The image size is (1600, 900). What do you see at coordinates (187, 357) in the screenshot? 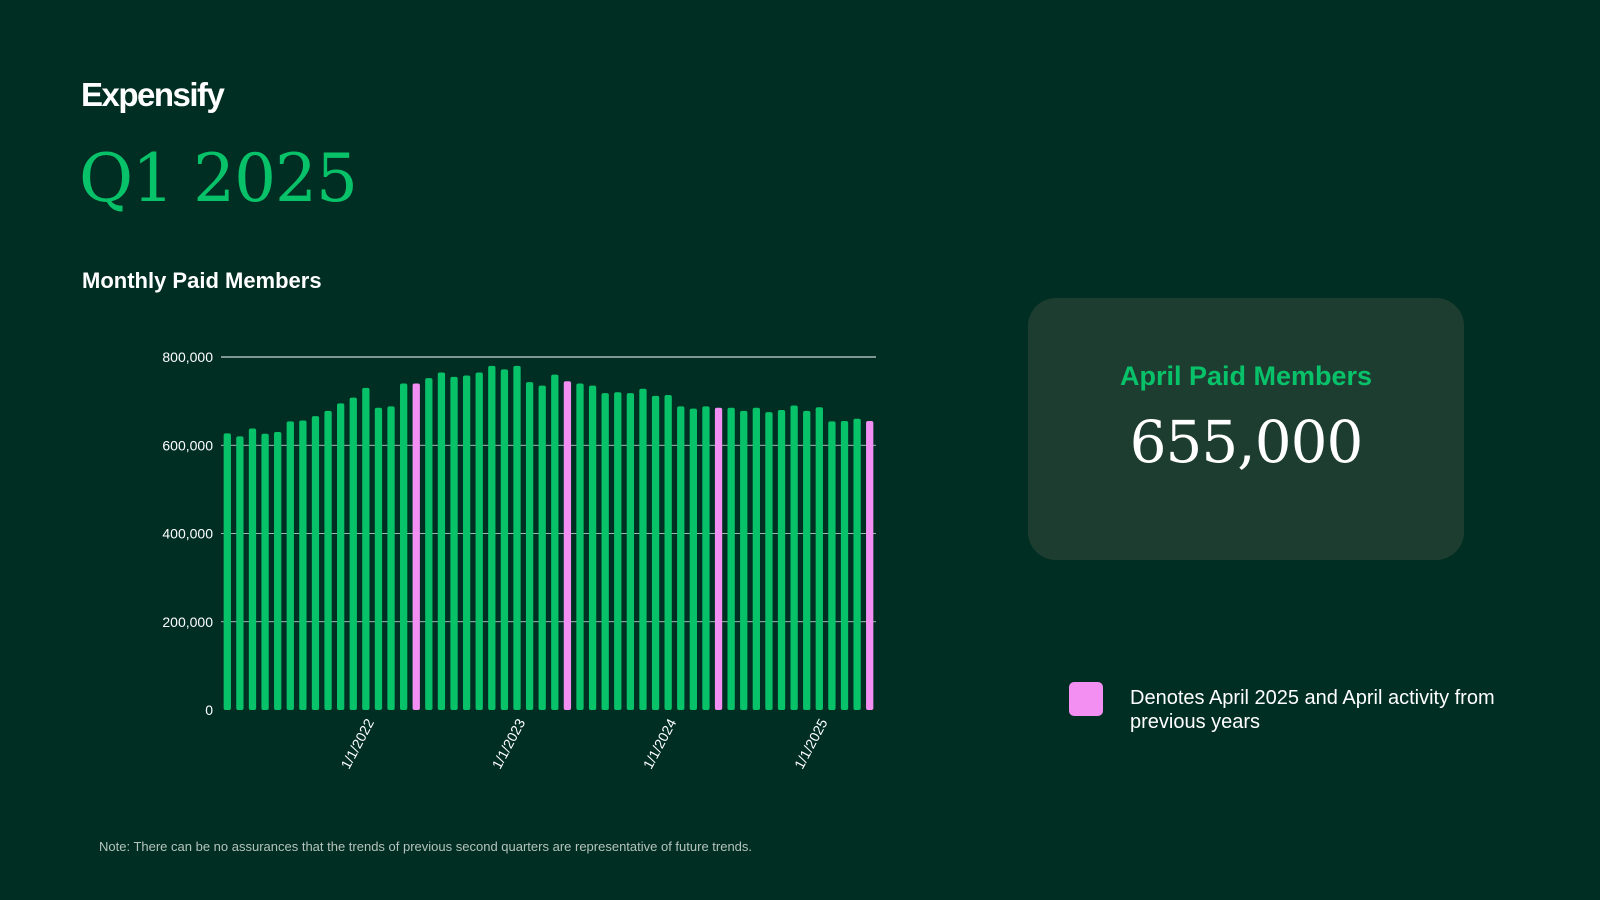
I see `y-tick-label: 800,000` at bounding box center [187, 357].